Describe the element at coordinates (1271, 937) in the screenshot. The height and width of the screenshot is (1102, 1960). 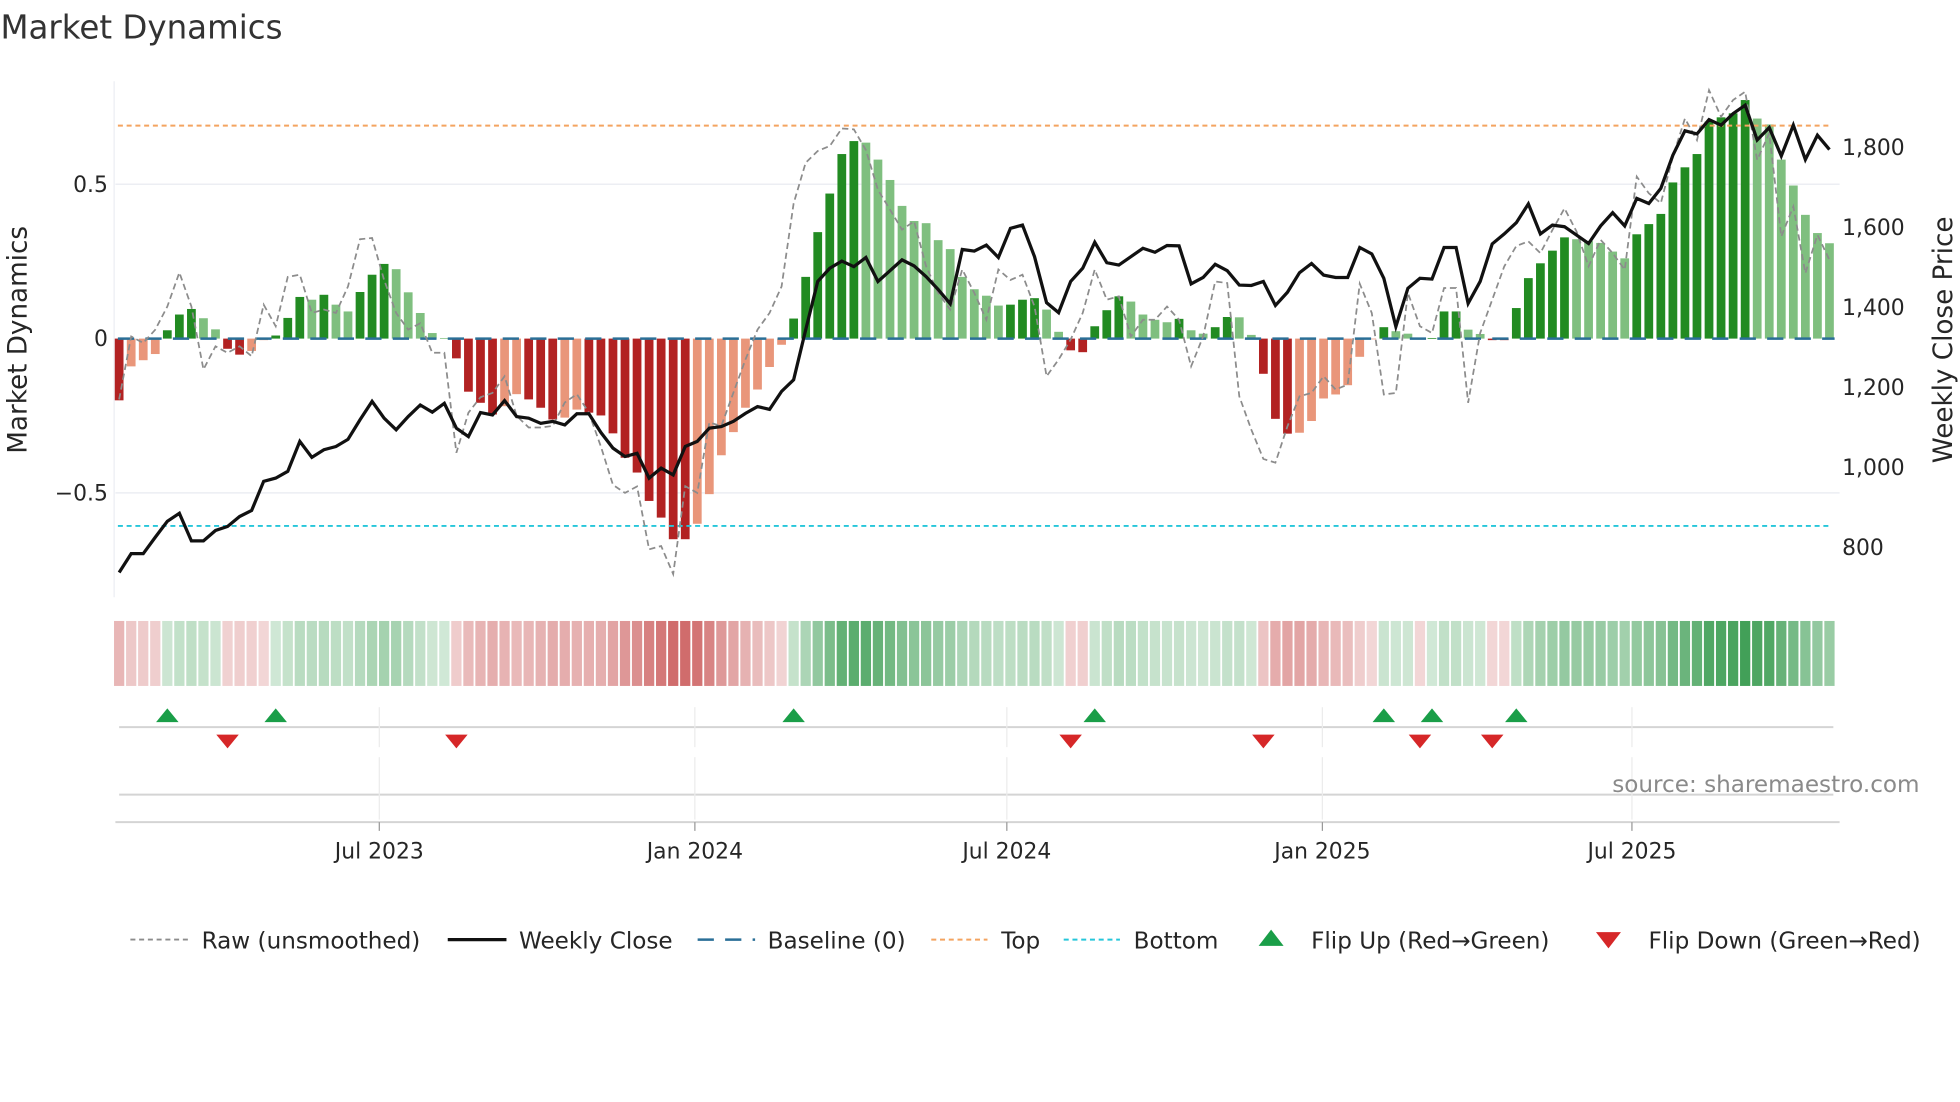
I see `legend-flip-up-icon` at that location.